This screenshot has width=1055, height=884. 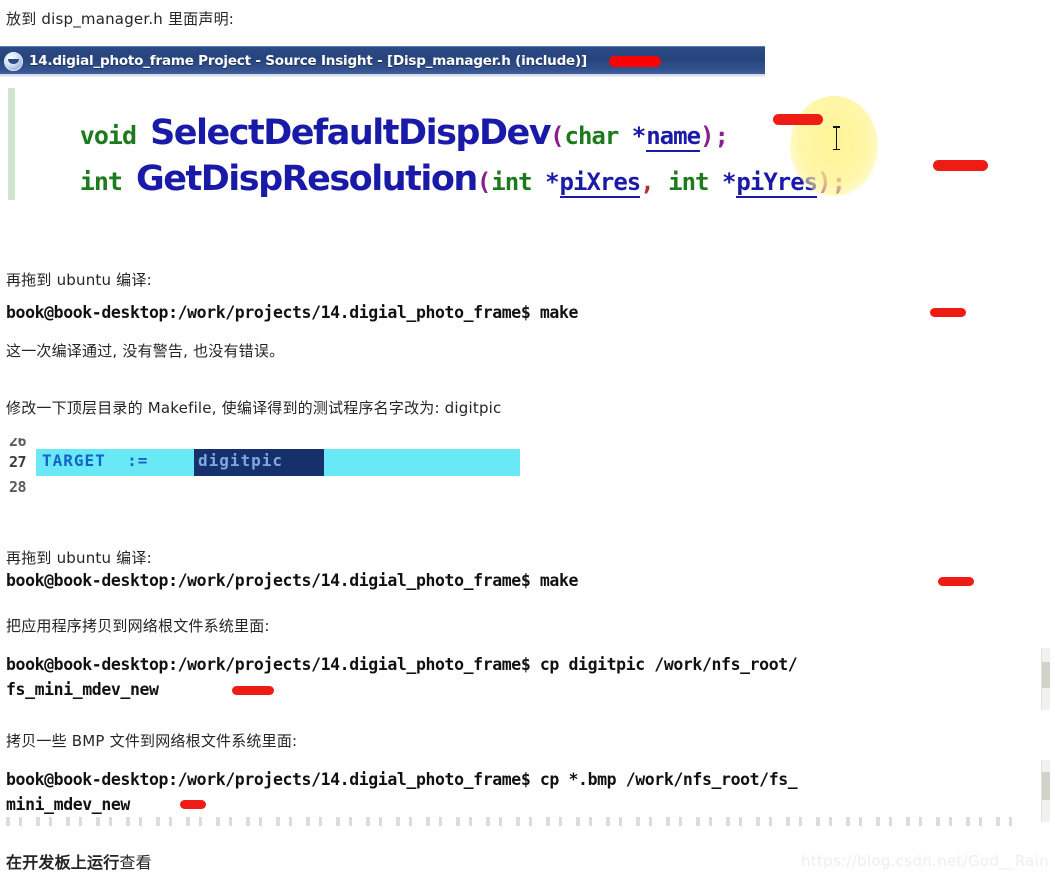 What do you see at coordinates (68, 804) in the screenshot?
I see `copy-bmp-terminal-line-2: mini_mdev_new` at bounding box center [68, 804].